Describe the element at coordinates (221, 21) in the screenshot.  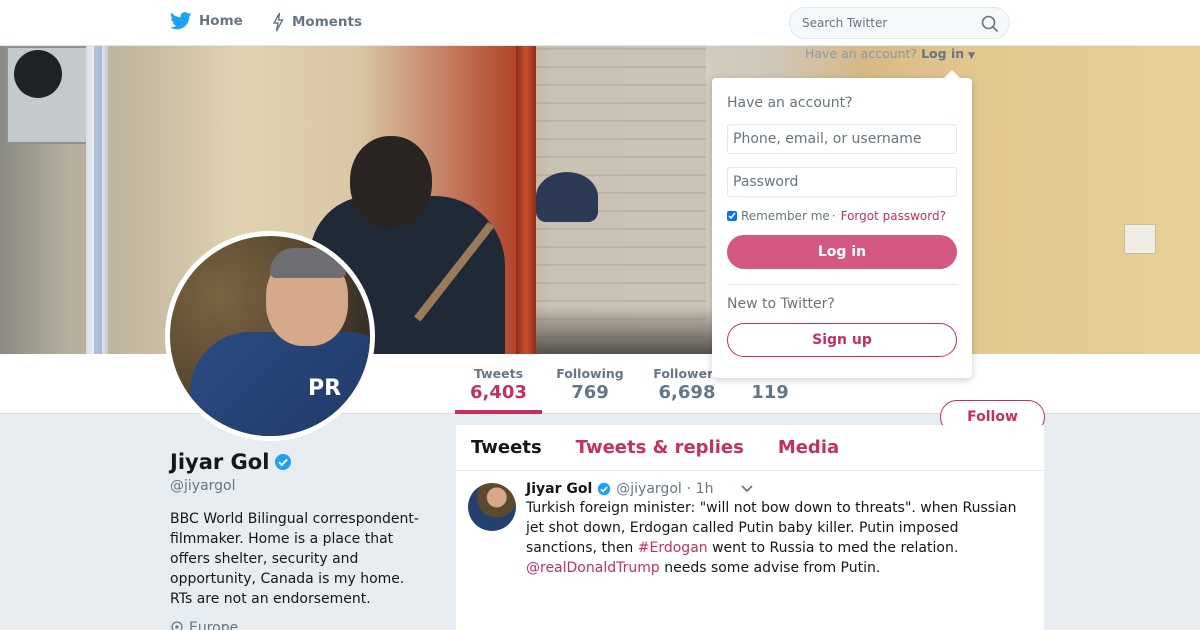
I see `nav-home-label: Home` at that location.